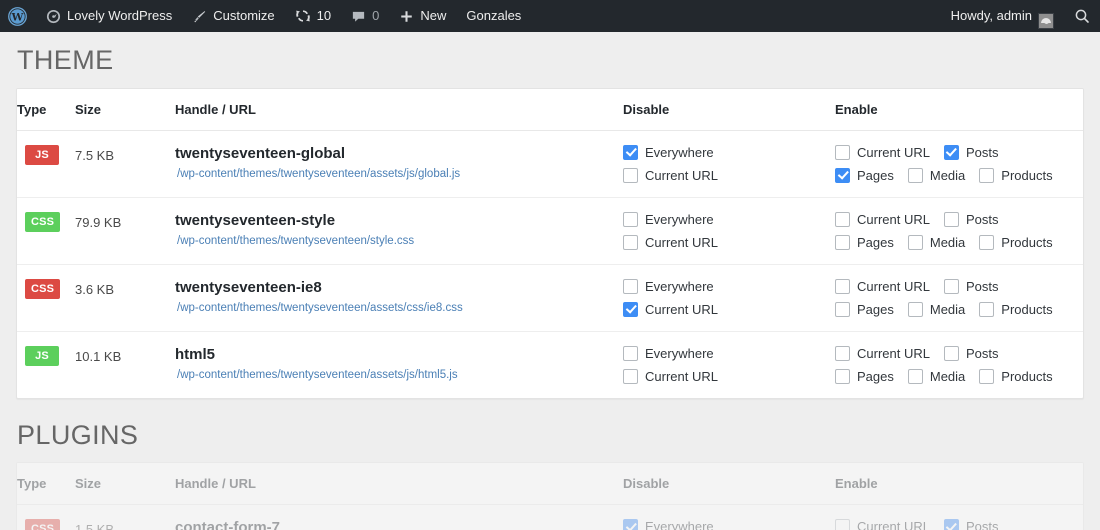 The image size is (1100, 530). What do you see at coordinates (1002, 16) in the screenshot?
I see `admin-bar-my-account: Howdy, admin` at bounding box center [1002, 16].